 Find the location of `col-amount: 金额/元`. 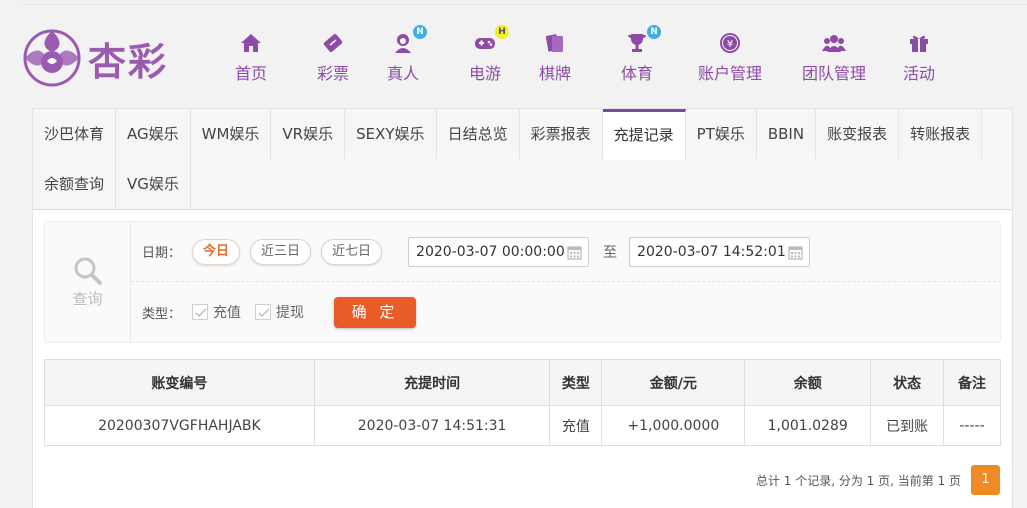

col-amount: 金额/元 is located at coordinates (673, 382).